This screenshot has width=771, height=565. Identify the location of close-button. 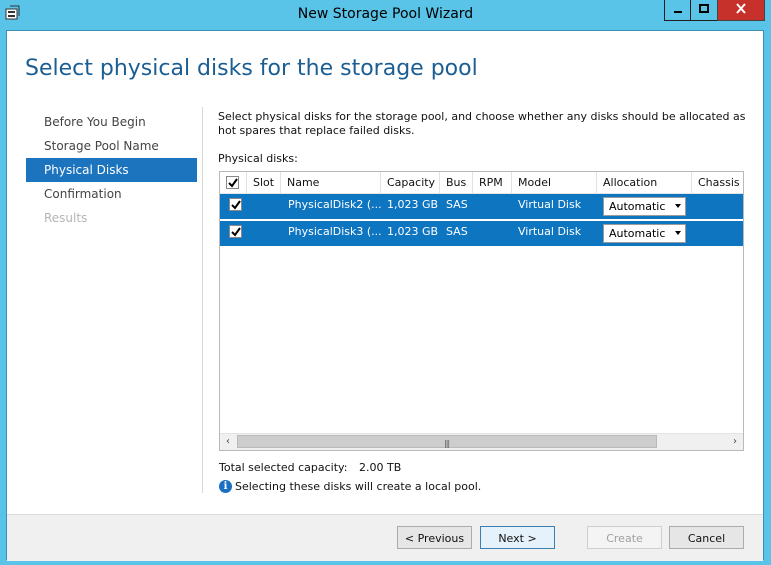
(741, 10).